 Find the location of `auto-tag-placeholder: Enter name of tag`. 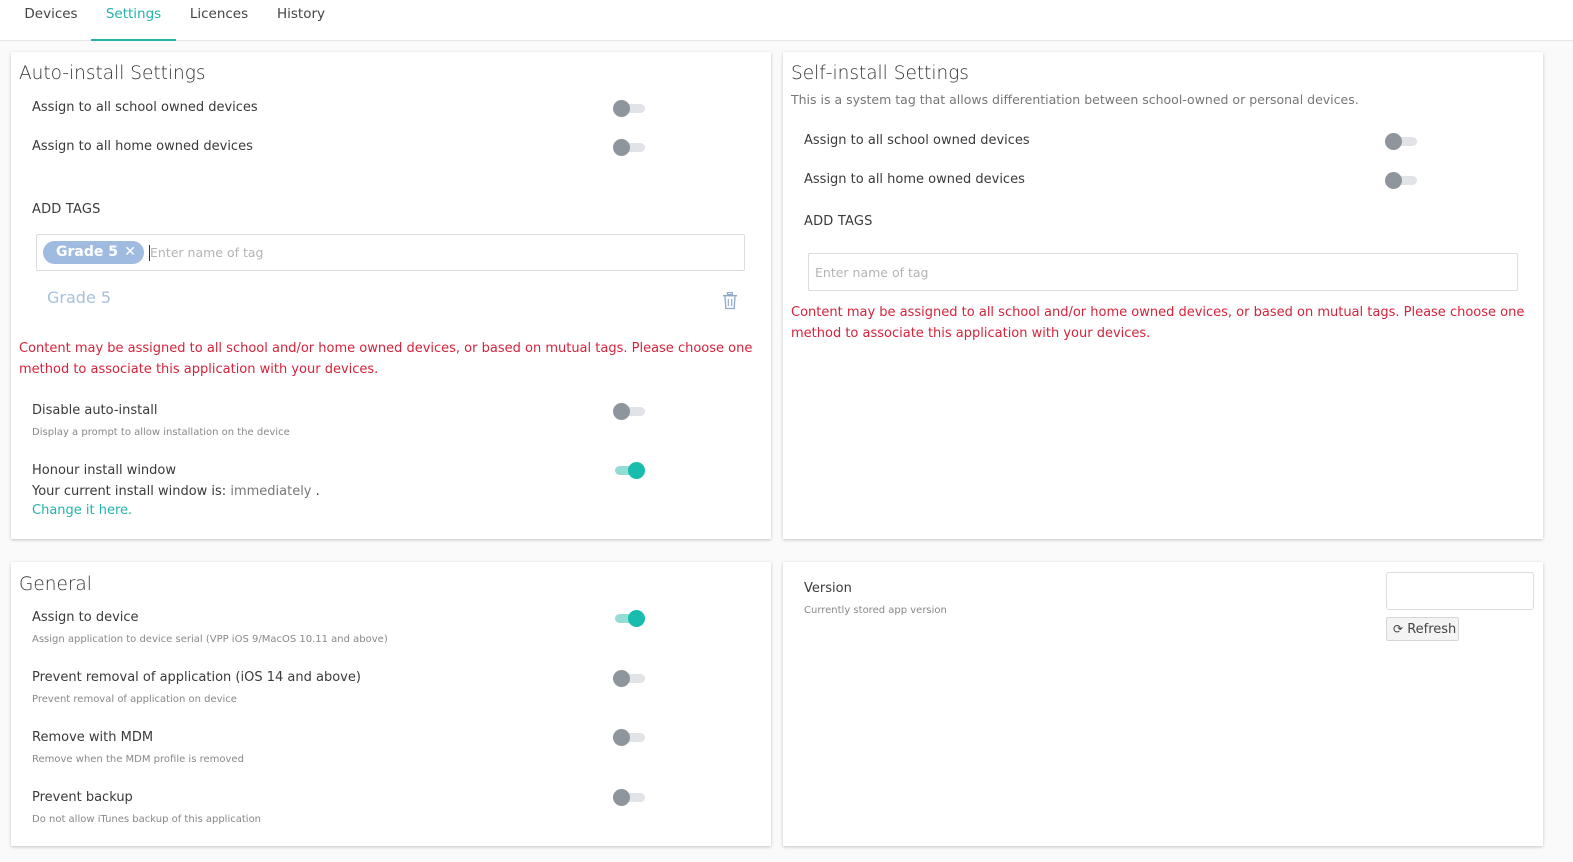

auto-tag-placeholder: Enter name of tag is located at coordinates (207, 252).